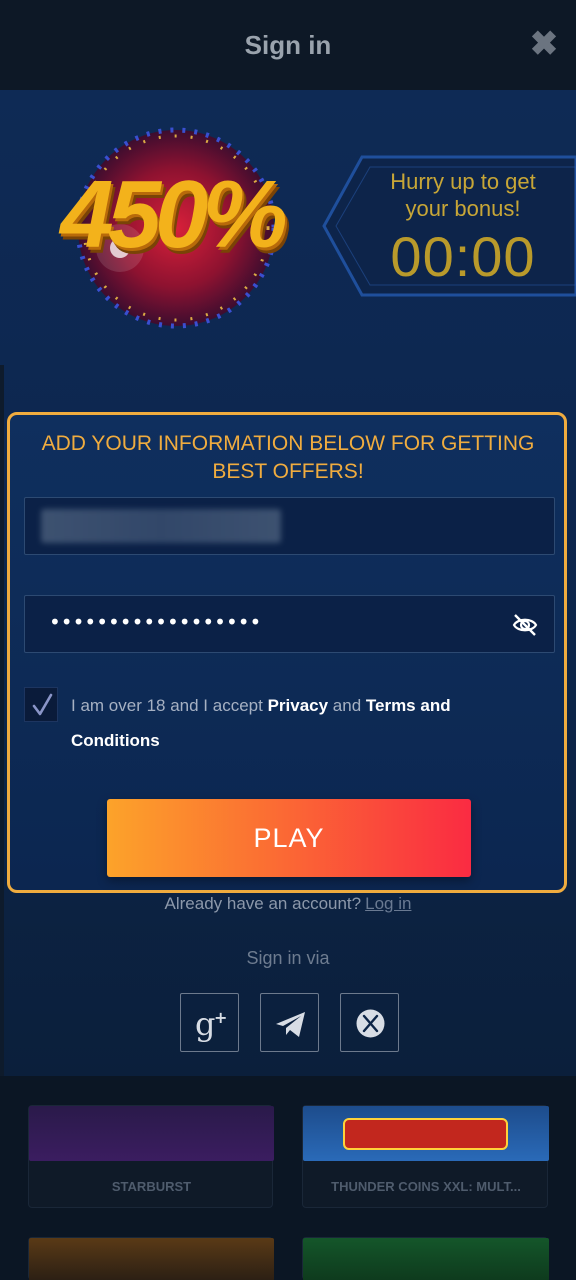  Describe the element at coordinates (263, 903) in the screenshot. I see `account-prompt-text: Already have an account?` at that location.